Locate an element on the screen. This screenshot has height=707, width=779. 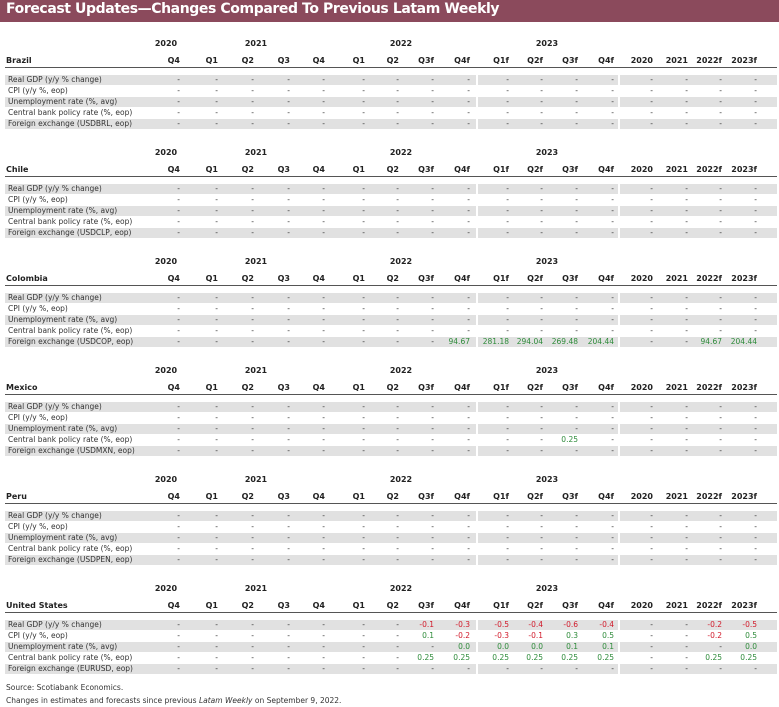
table-cell: -0.6 is located at coordinates (570, 624).